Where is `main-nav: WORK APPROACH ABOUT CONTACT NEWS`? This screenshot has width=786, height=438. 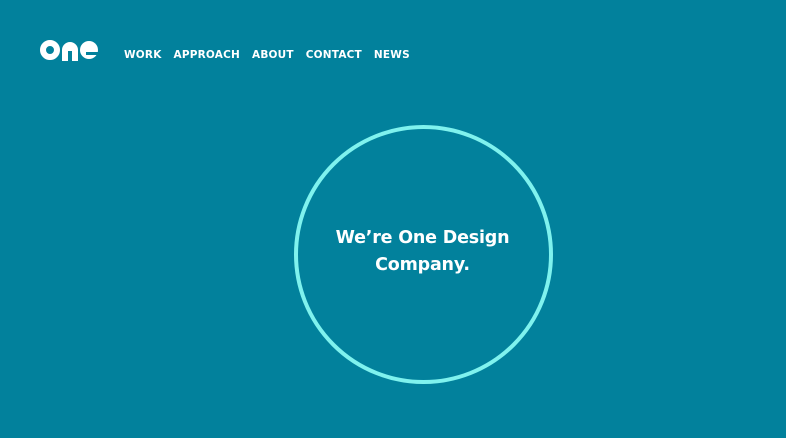 main-nav: WORK APPROACH ABOUT CONTACT NEWS is located at coordinates (267, 55).